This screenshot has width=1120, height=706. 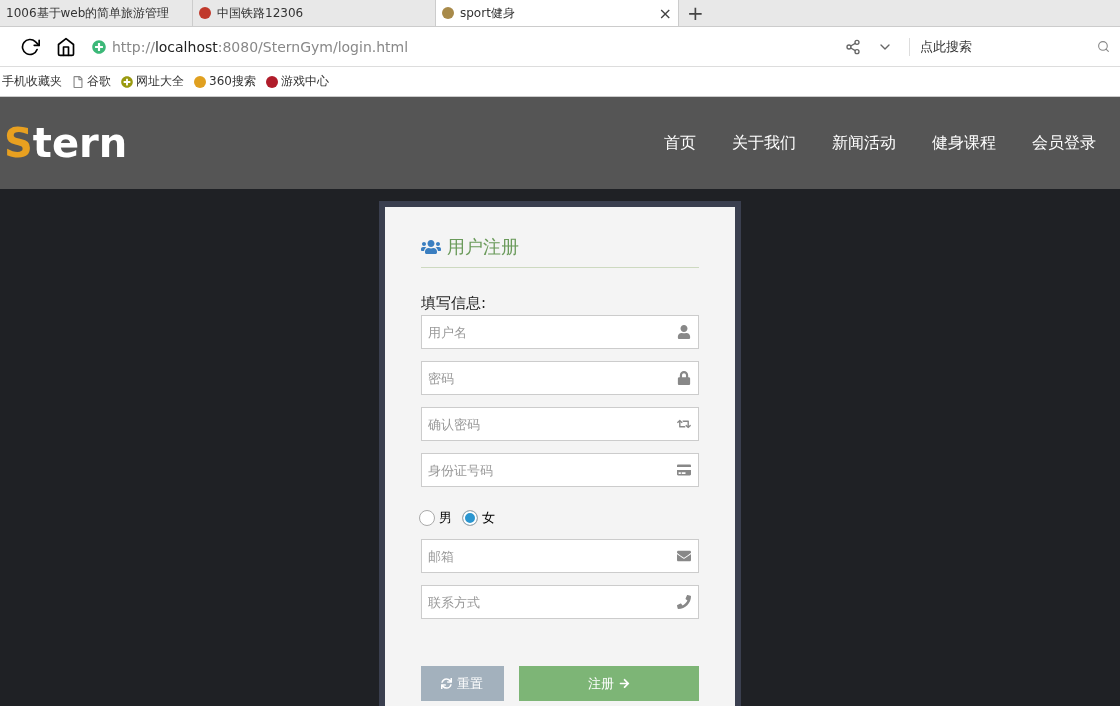 What do you see at coordinates (1064, 143) in the screenshot?
I see `nav-link: 会员登录` at bounding box center [1064, 143].